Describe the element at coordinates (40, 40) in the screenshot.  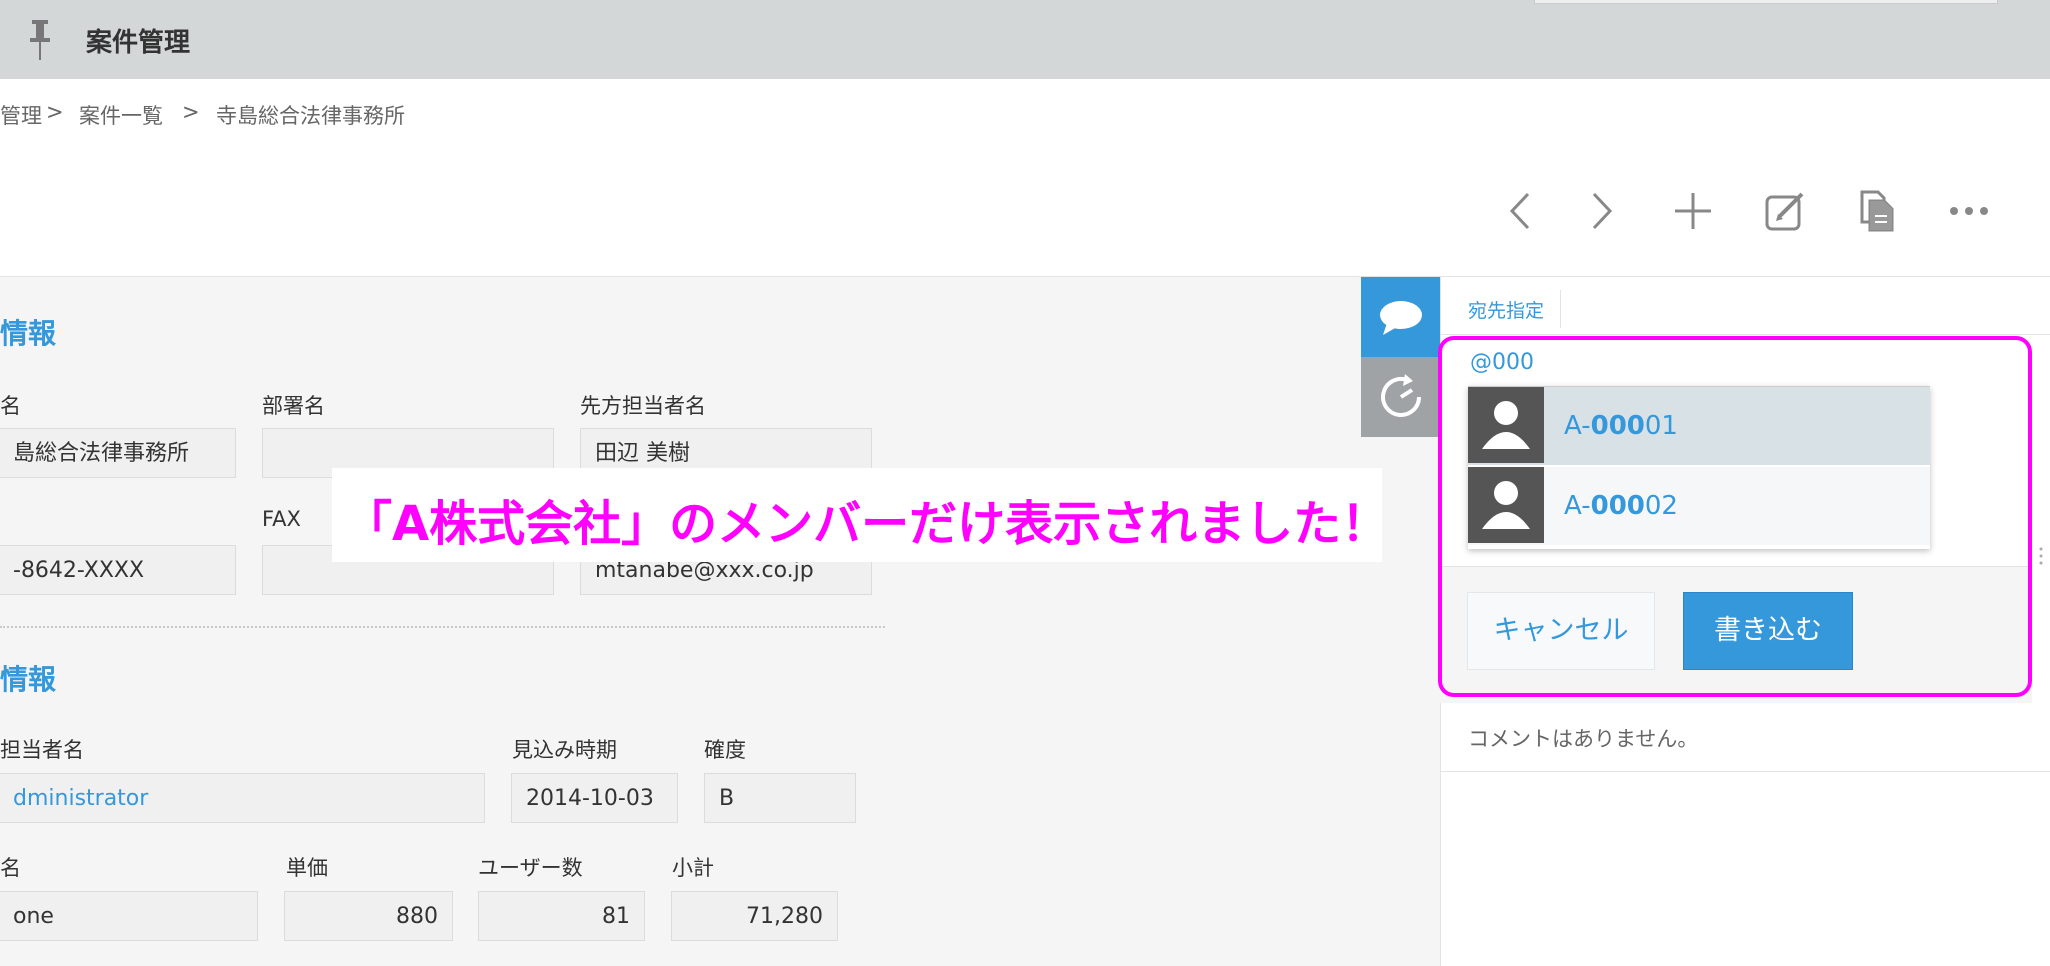
I see `pin-icon` at that location.